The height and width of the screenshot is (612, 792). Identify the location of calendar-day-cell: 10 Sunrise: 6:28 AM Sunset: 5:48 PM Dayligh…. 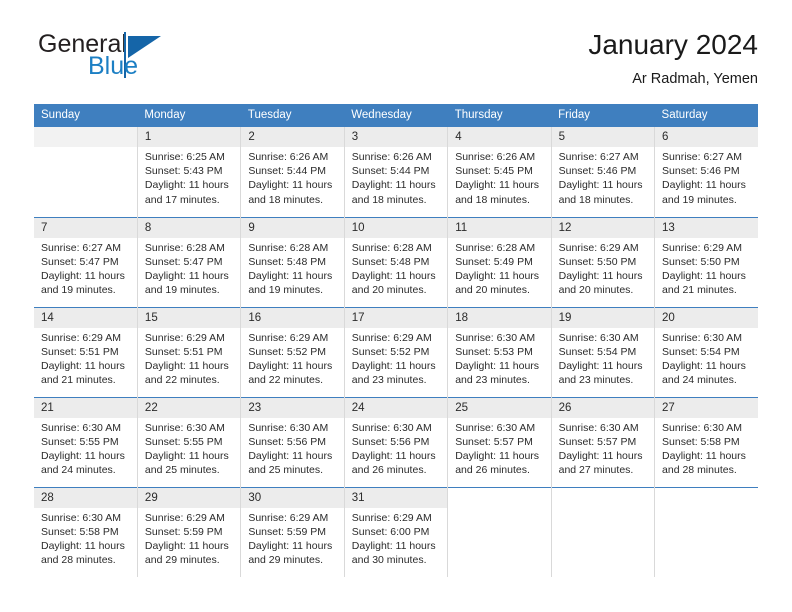
(396, 261).